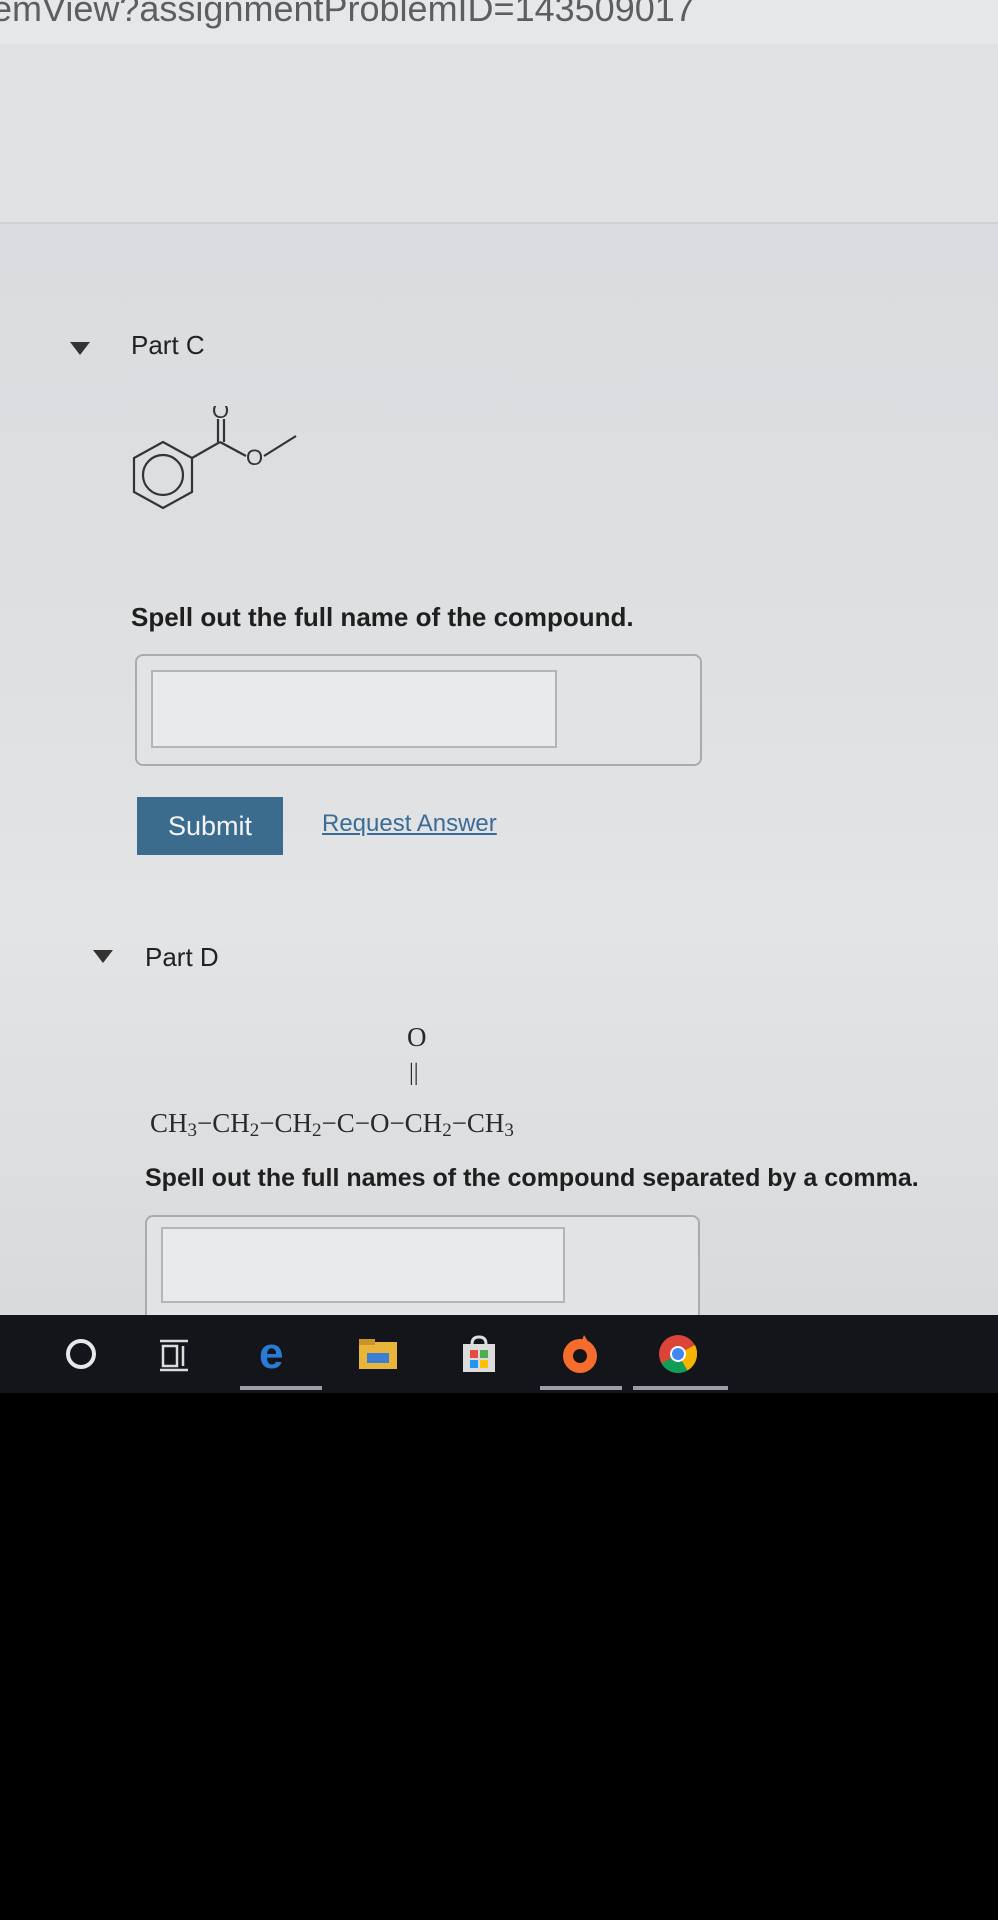 This screenshot has height=1920, width=998. Describe the element at coordinates (220, 414) in the screenshot. I see `carbonyl-oxygen-label: O` at that location.